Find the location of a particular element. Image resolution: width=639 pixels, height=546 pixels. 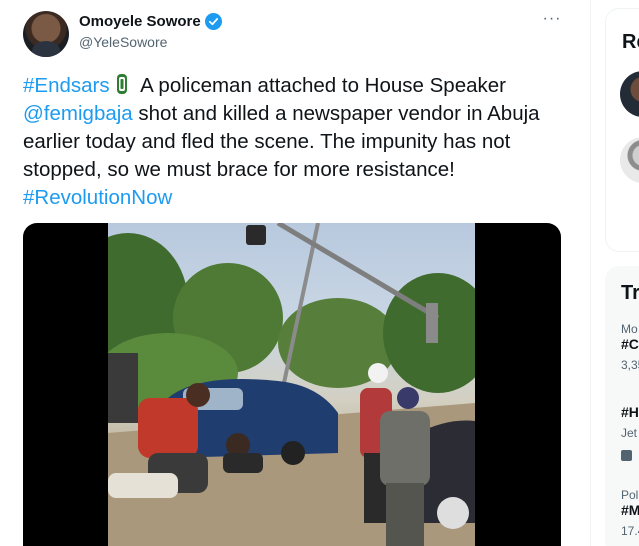

trend-count: 3,35 is located at coordinates (630, 365).